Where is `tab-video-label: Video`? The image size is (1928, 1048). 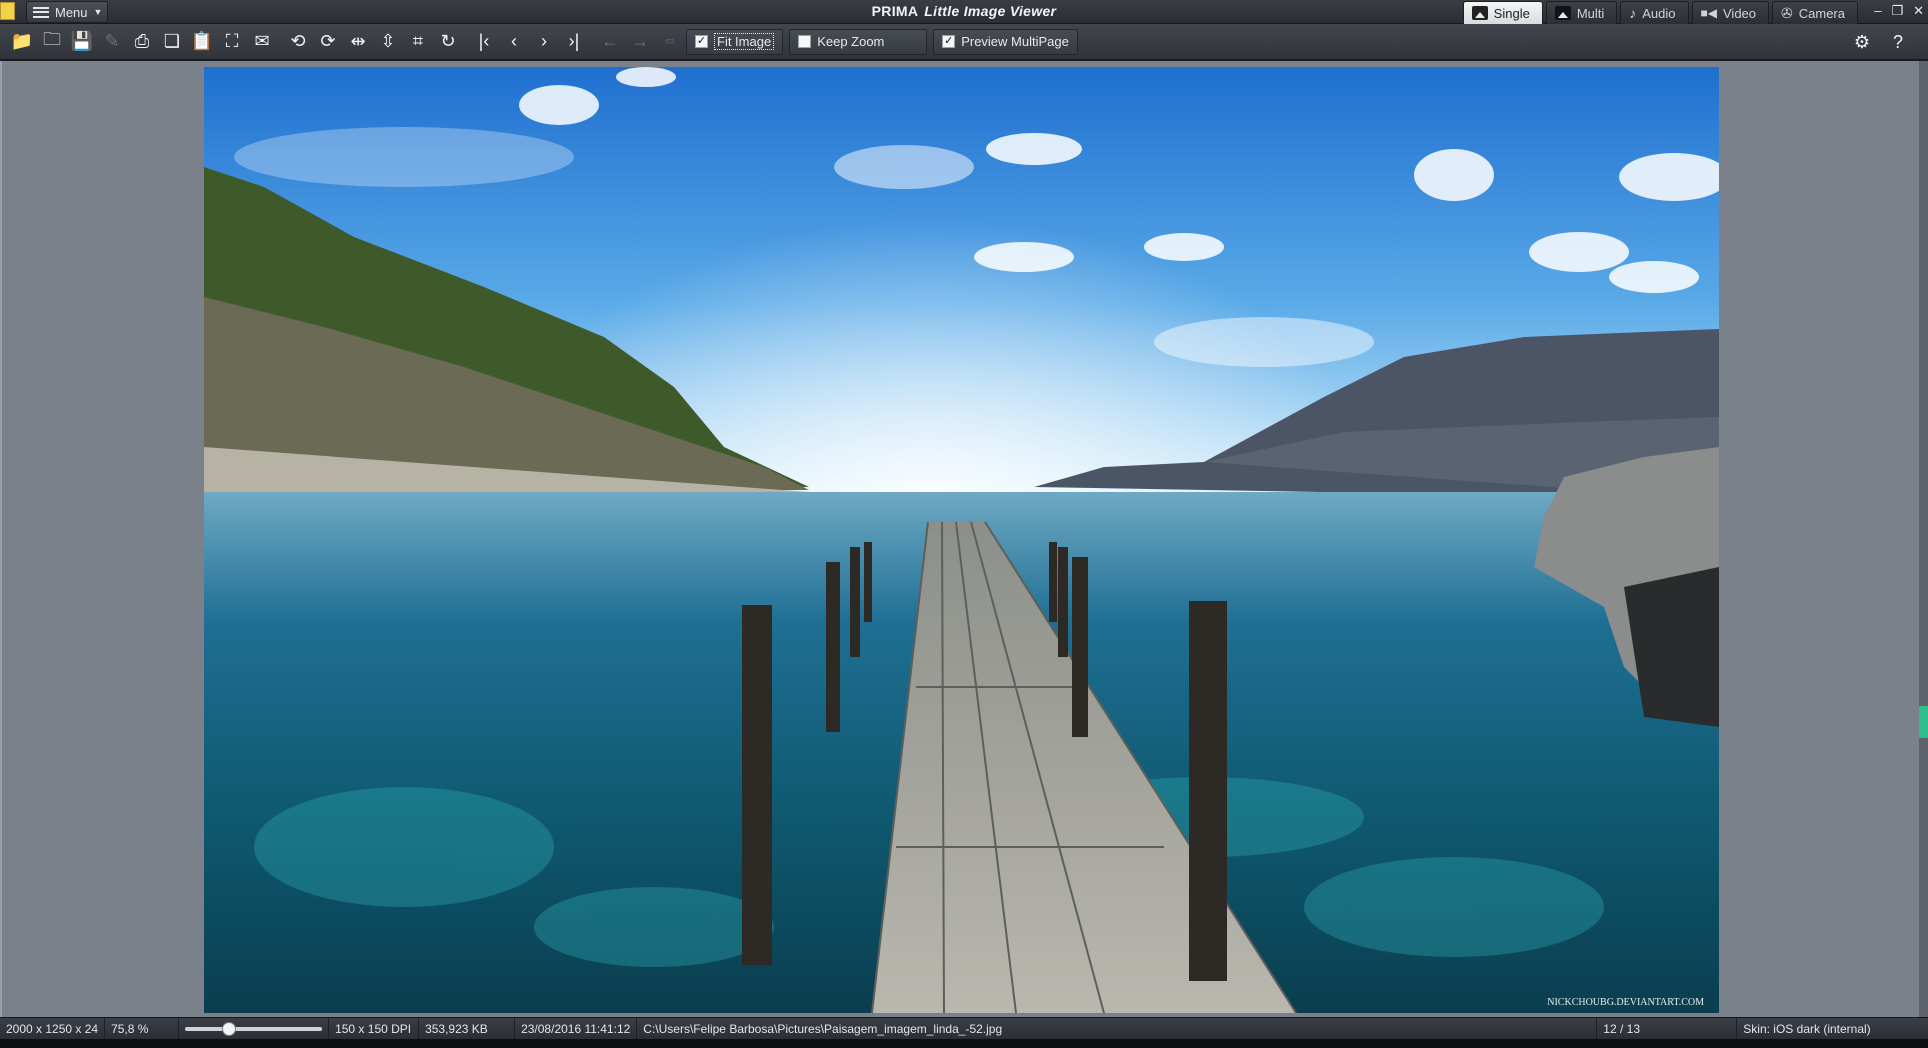
tab-video-label: Video is located at coordinates (1740, 13).